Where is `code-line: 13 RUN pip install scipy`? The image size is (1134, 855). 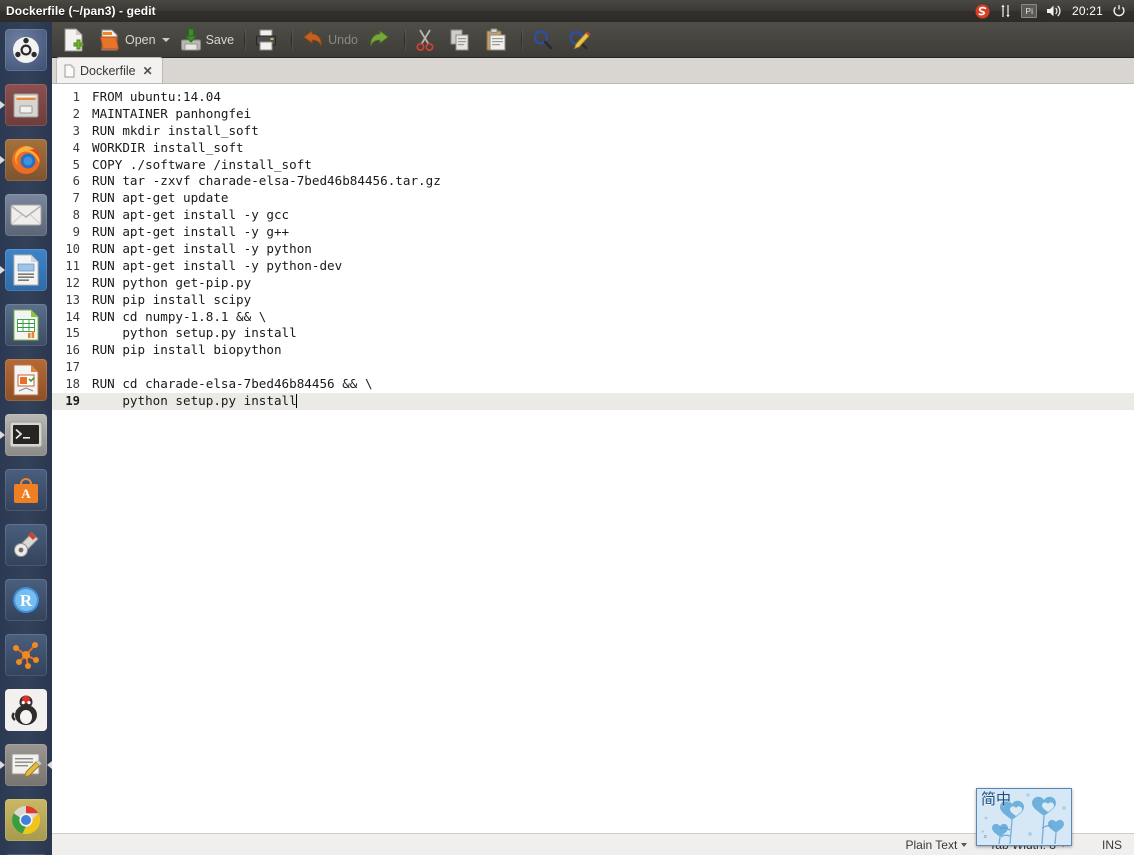
code-line: 13 RUN pip install scipy is located at coordinates (593, 300).